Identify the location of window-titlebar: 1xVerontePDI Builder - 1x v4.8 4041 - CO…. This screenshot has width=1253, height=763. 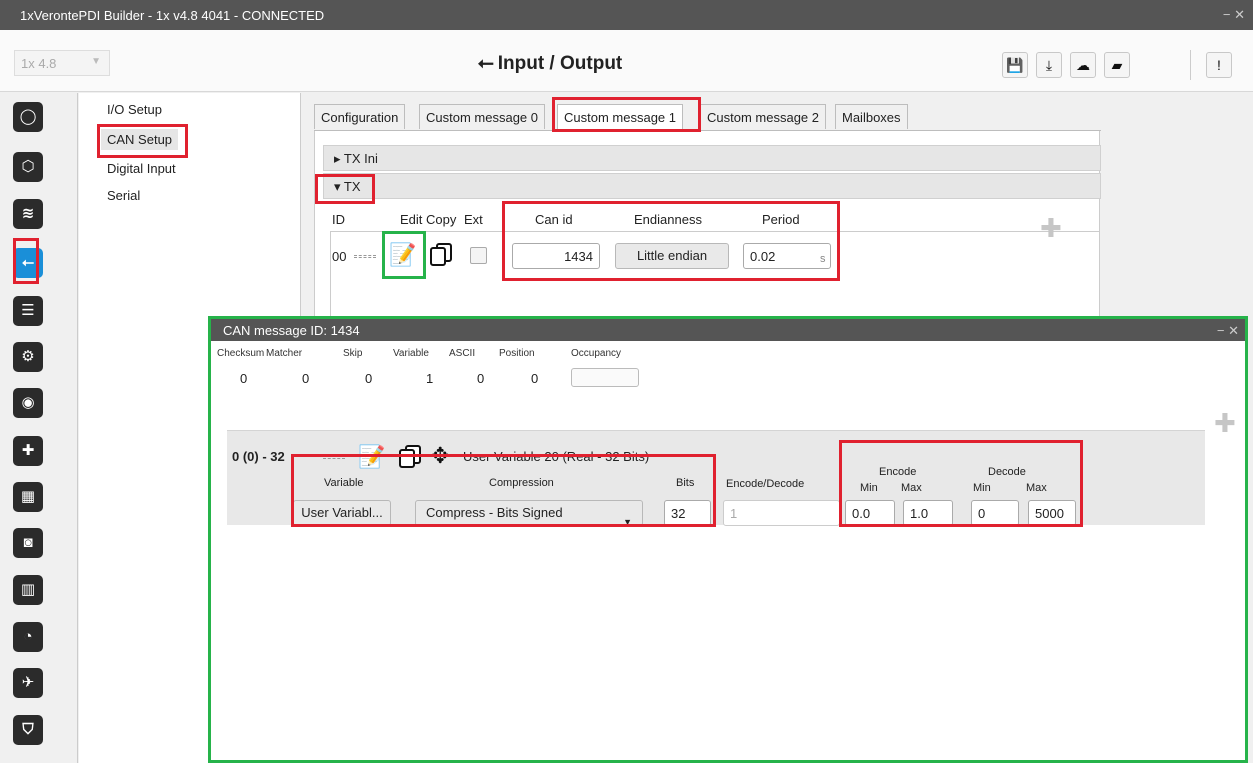
(626, 15).